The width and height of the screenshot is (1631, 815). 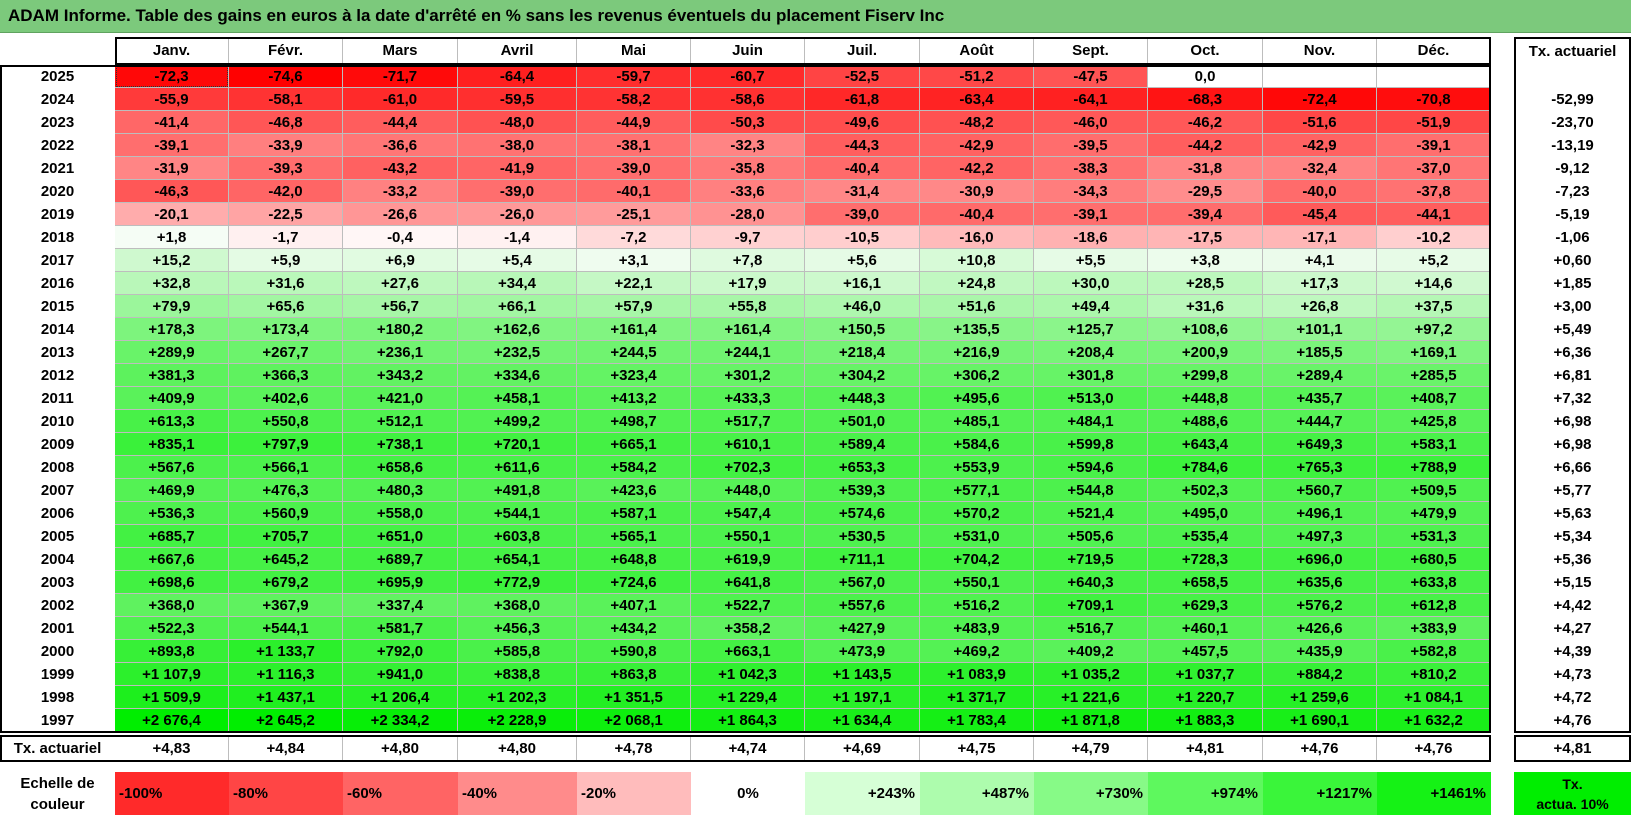 What do you see at coordinates (172, 306) in the screenshot?
I see `table-cell: +79,9` at bounding box center [172, 306].